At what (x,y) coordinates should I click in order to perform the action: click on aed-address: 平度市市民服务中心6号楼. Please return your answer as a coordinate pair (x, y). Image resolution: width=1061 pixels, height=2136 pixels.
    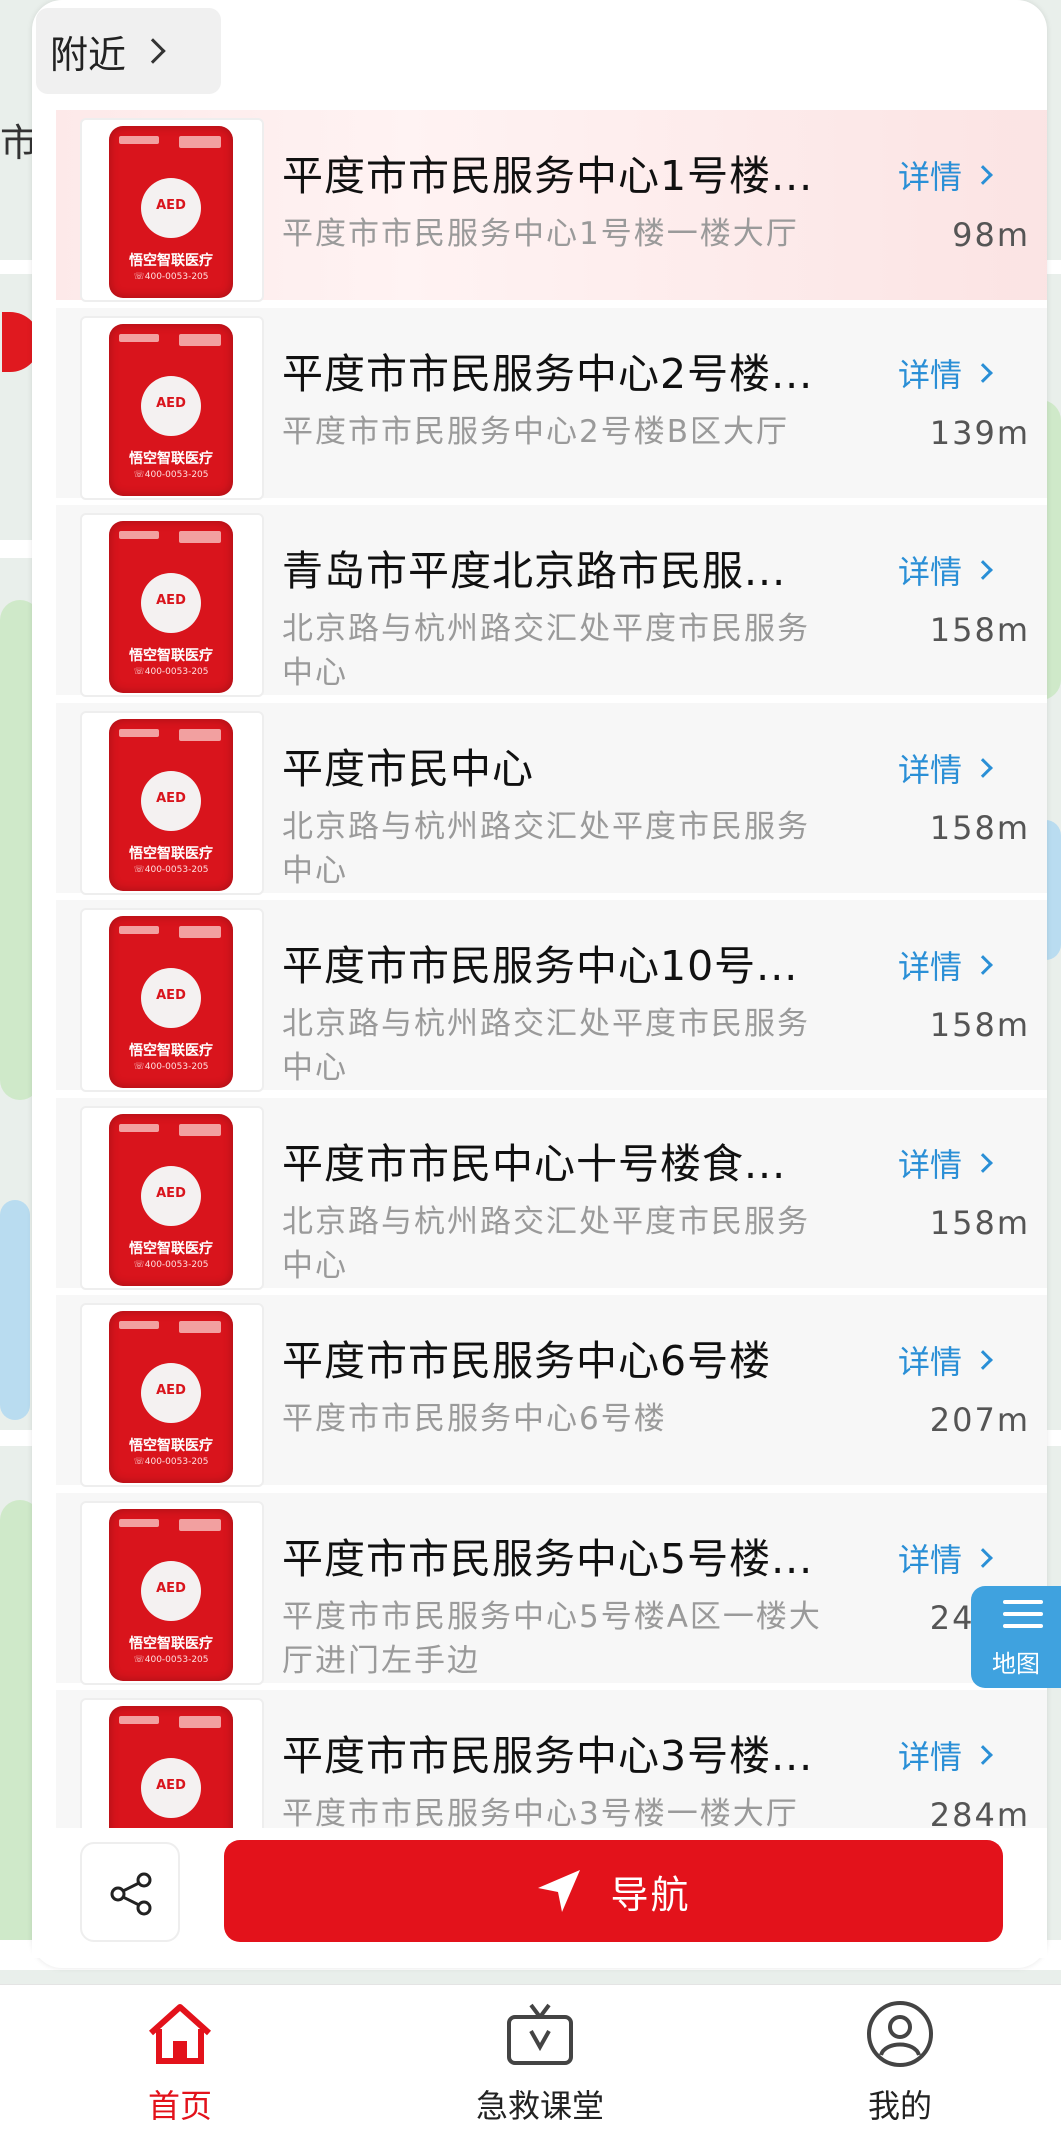
    Looking at the image, I should click on (474, 1419).